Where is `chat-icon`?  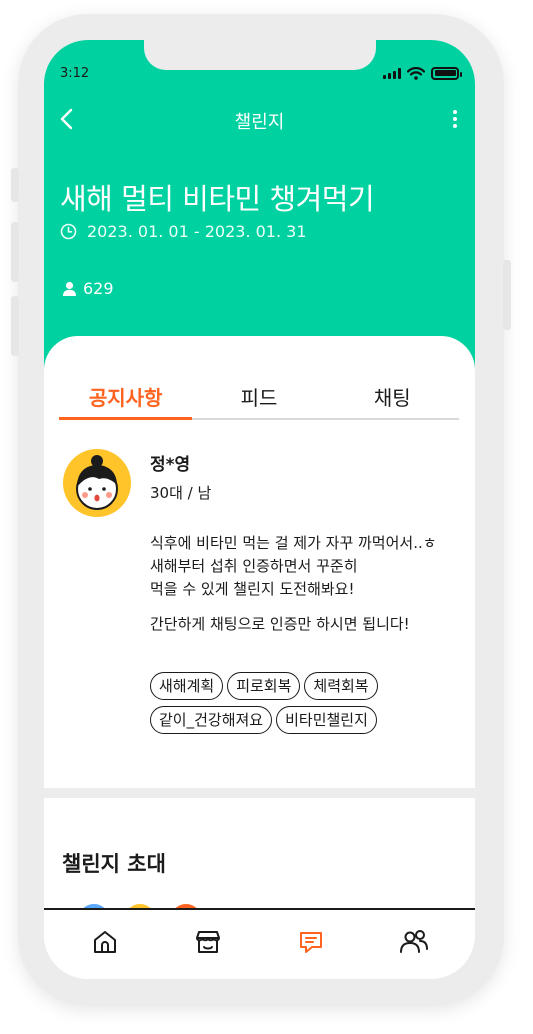 chat-icon is located at coordinates (310, 942).